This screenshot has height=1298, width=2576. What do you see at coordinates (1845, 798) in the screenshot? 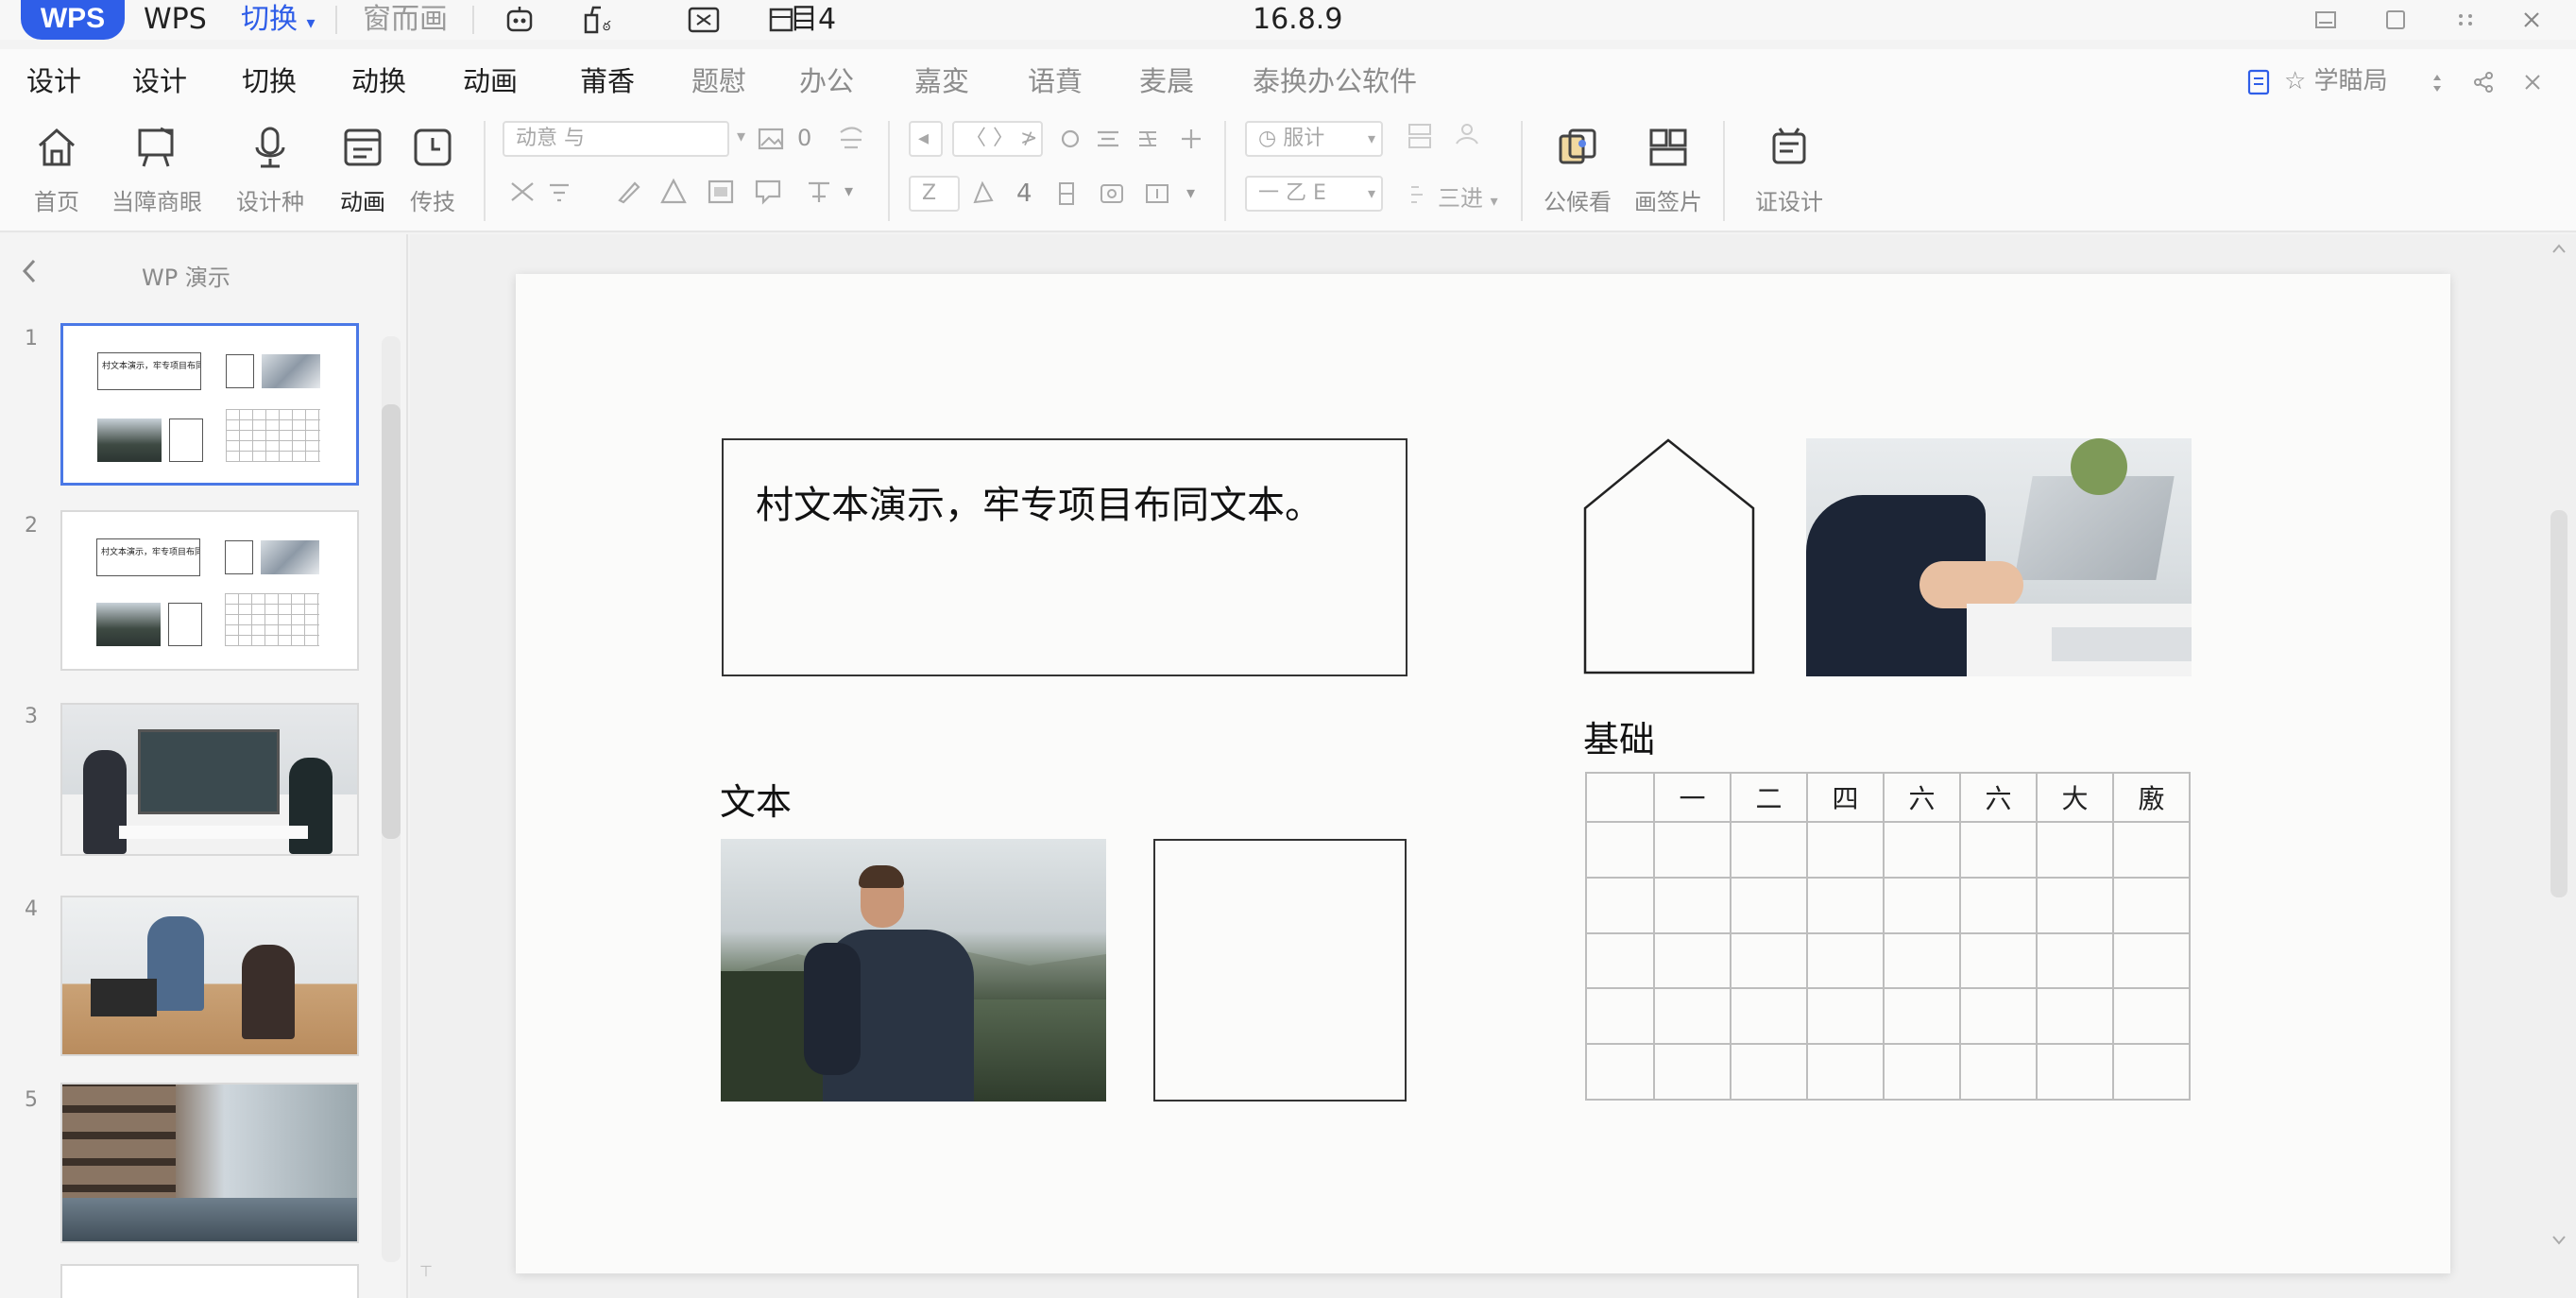
I see `table-header-cell: 四` at bounding box center [1845, 798].